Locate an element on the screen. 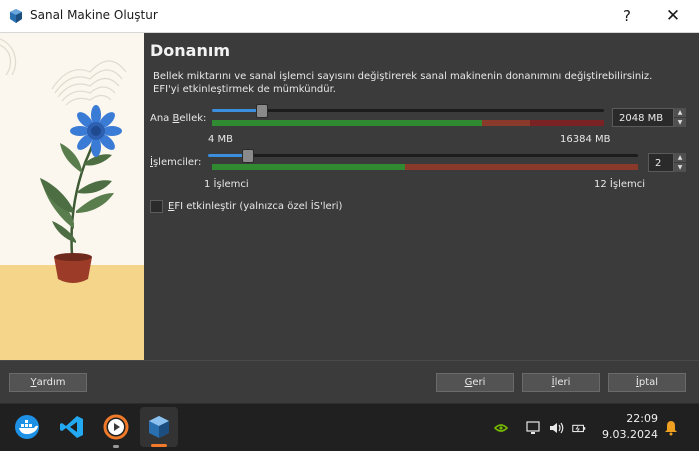  clock-time: 22:09 is located at coordinates (642, 418).